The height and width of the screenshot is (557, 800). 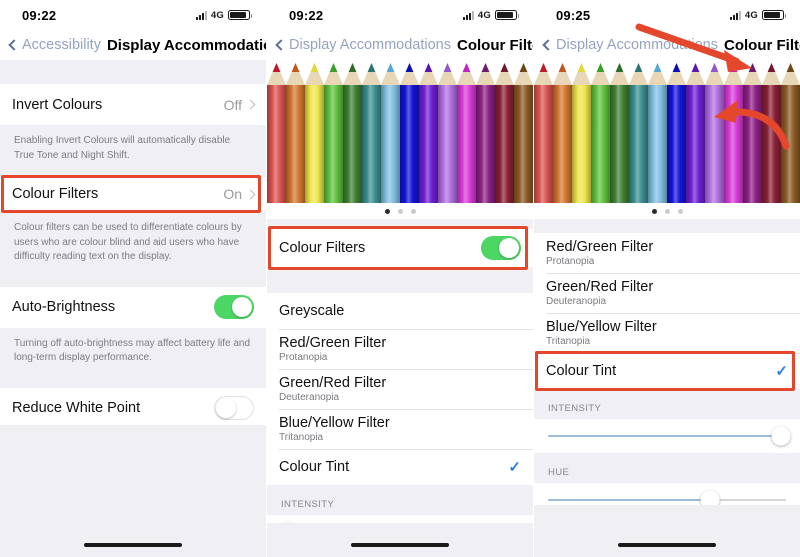 What do you see at coordinates (234, 307) in the screenshot?
I see `toggle-auto-brightness` at bounding box center [234, 307].